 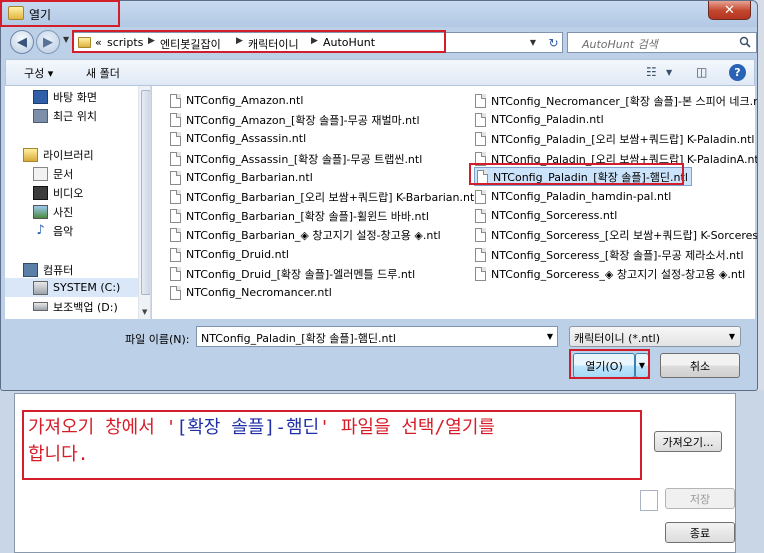 I want to click on file-name: NTConfig_Barbarian_[확장 솔플]-휠윈드 바바.ntl, so click(x=307, y=216).